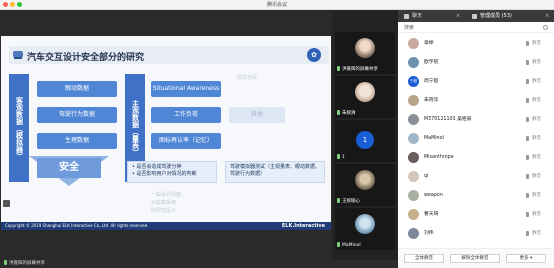 This screenshot has height=268, width=554. I want to click on member-row: weapon 静音, so click(476, 196).